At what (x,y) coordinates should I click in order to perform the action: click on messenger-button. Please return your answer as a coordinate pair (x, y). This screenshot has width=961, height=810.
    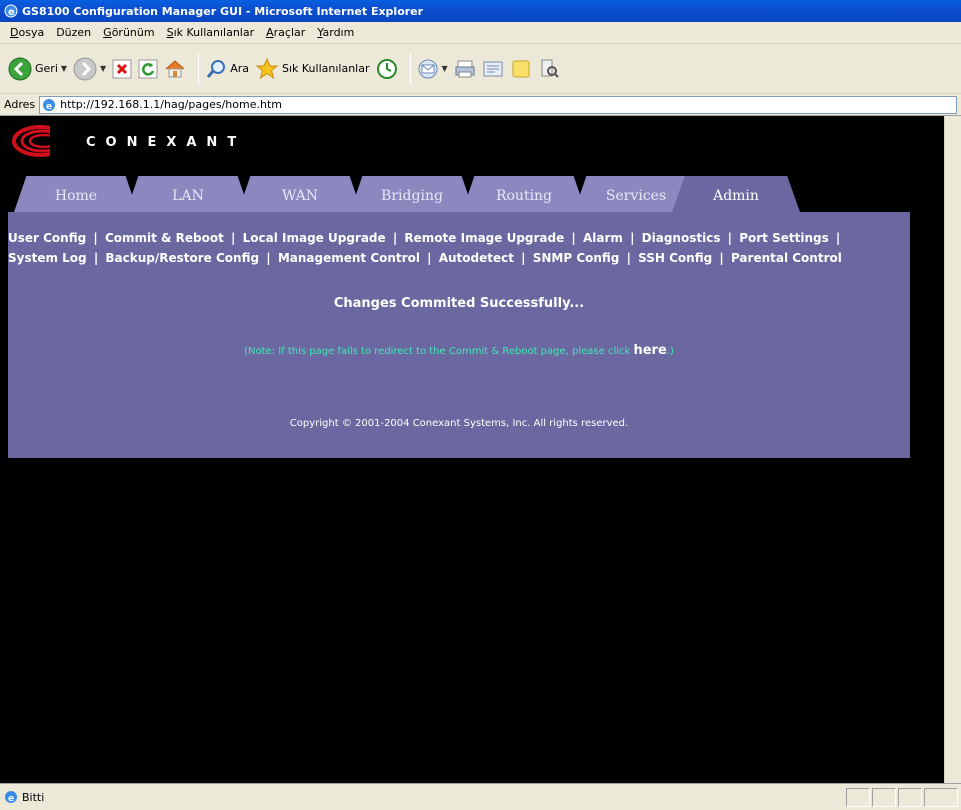
    Looking at the image, I should click on (549, 69).